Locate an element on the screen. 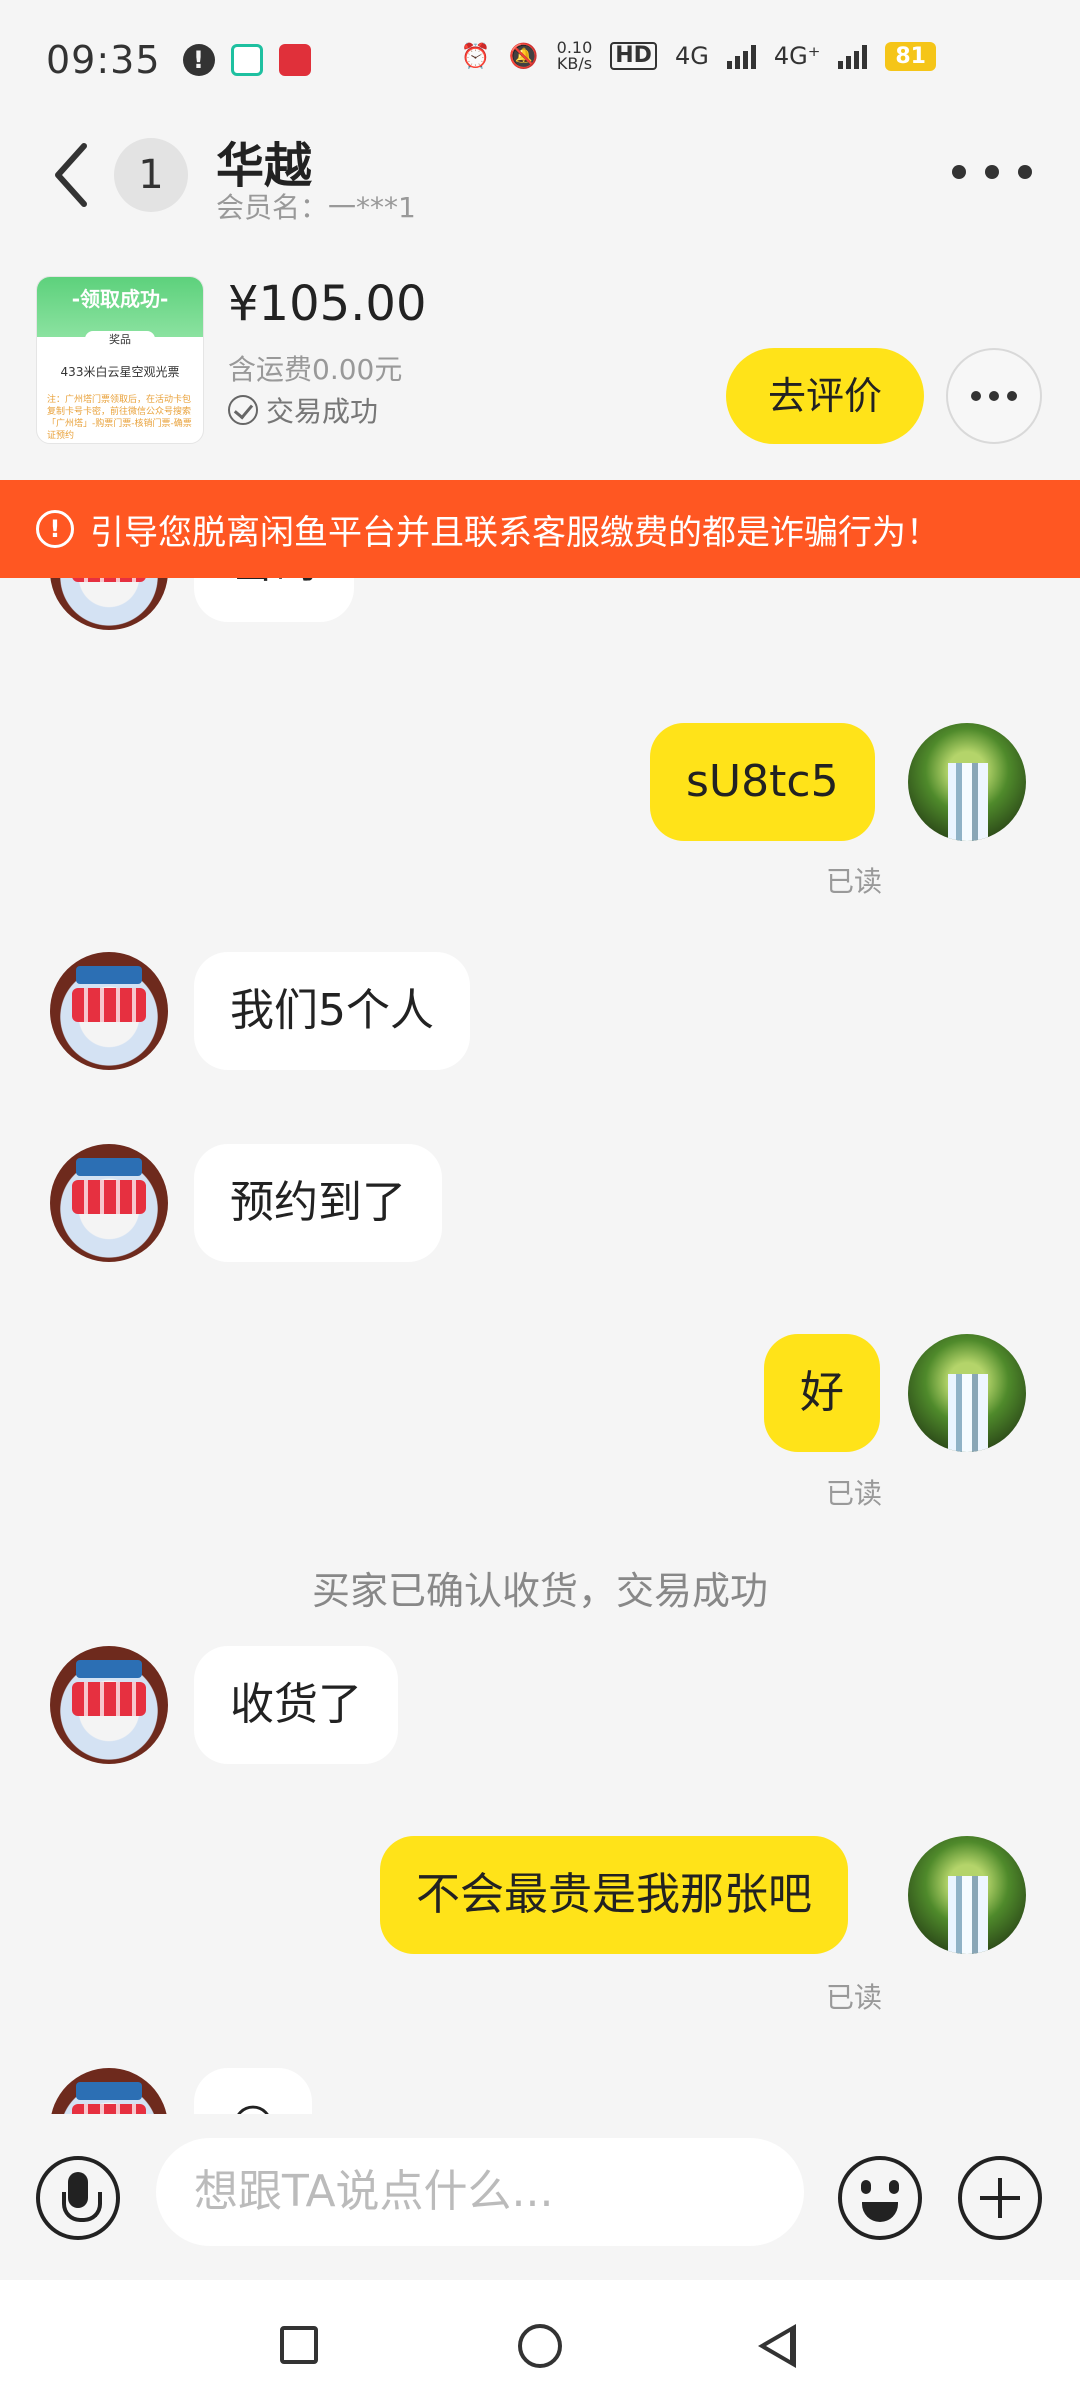 The image size is (1080, 2408). message-bubble: 不会最贵是我那张吧 is located at coordinates (614, 1895).